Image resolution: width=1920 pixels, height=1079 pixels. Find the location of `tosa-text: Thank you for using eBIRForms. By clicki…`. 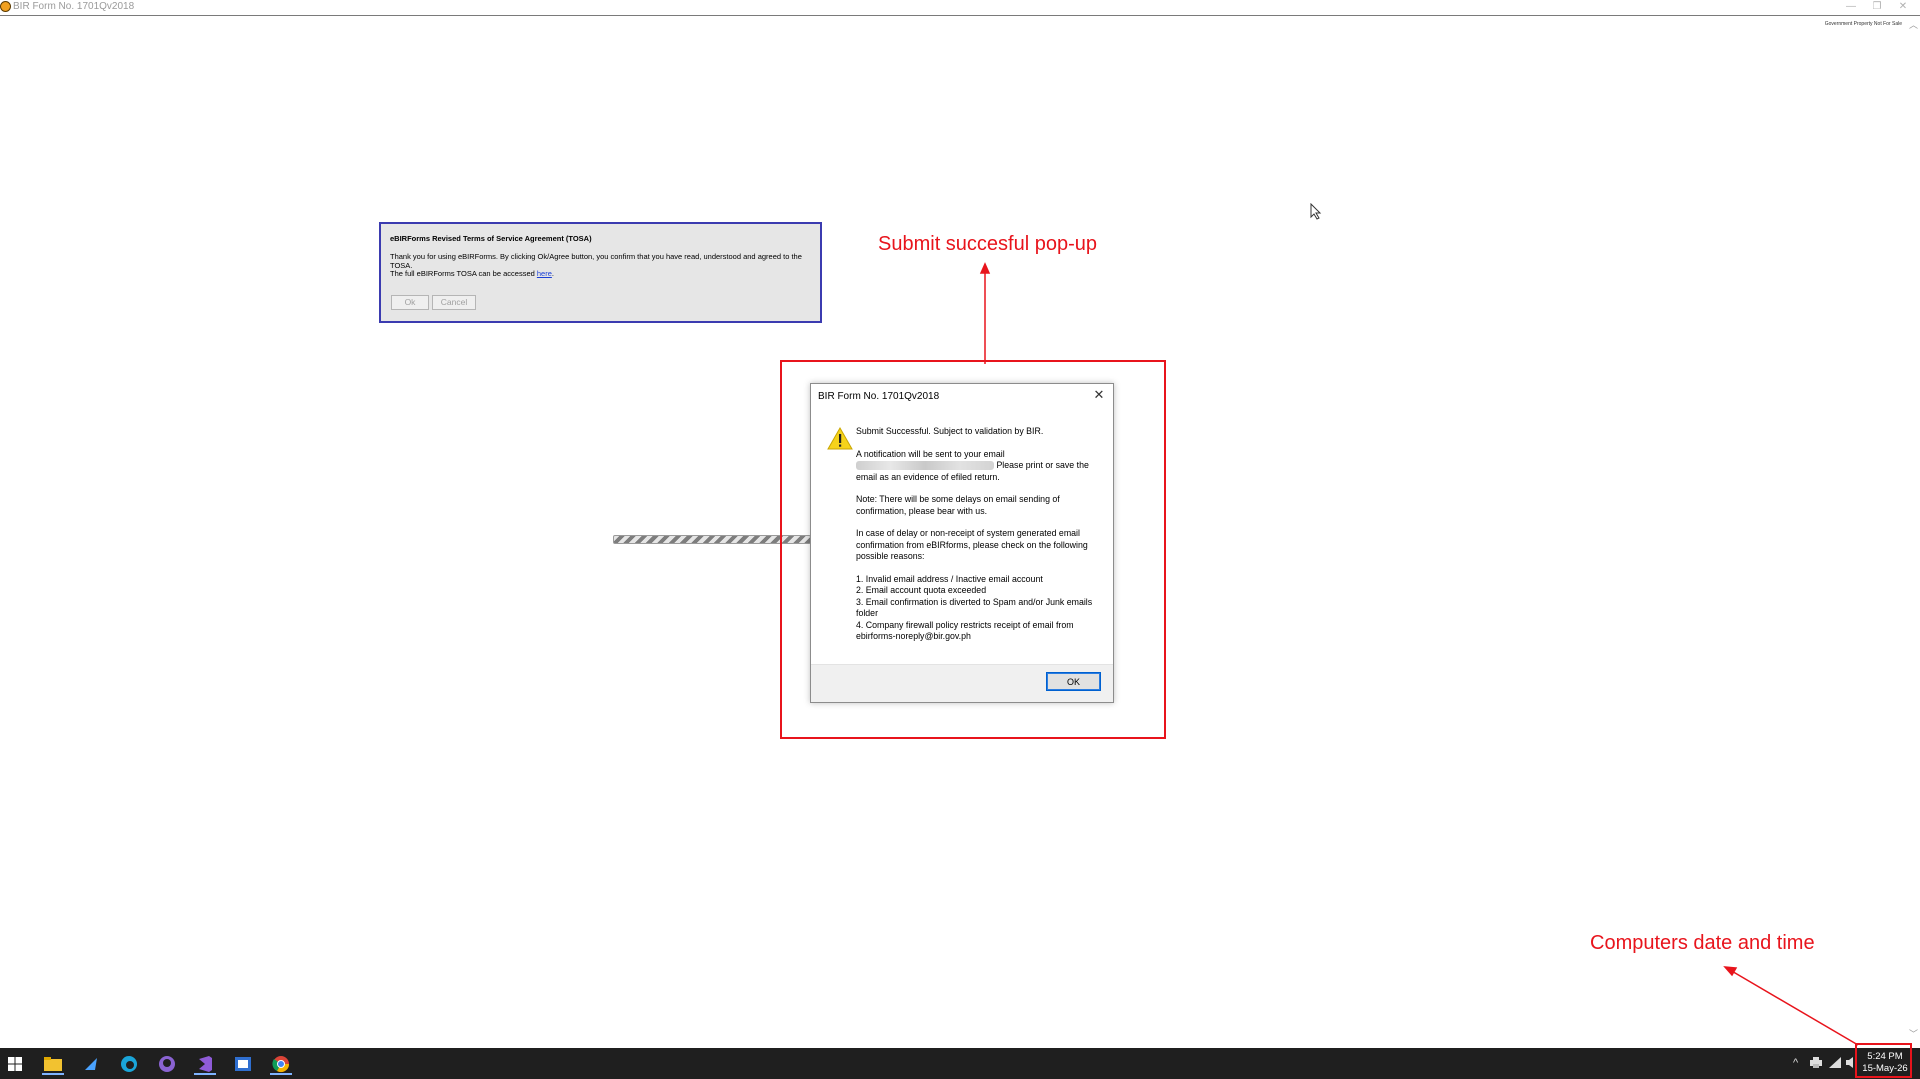

tosa-text: Thank you for using eBIRForms. By clicki… is located at coordinates (596, 261).